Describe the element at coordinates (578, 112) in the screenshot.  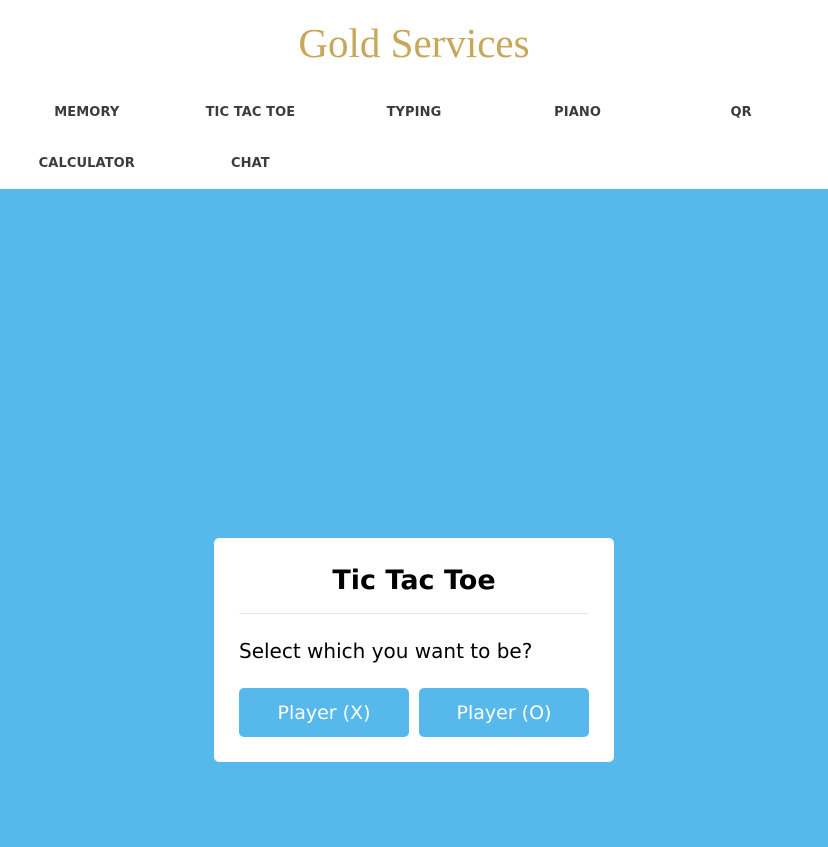
I see `nav-item-piano: PIANO` at that location.